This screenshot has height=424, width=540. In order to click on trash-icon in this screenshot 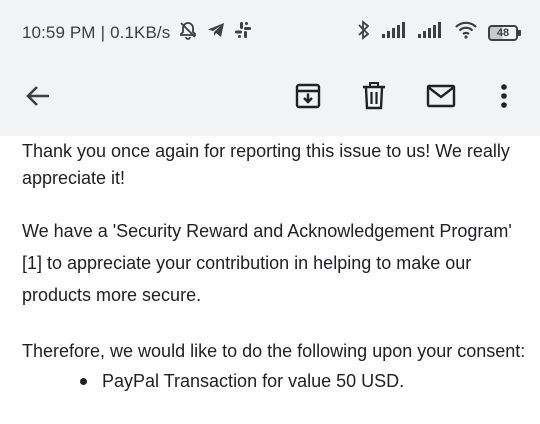, I will do `click(374, 98)`.